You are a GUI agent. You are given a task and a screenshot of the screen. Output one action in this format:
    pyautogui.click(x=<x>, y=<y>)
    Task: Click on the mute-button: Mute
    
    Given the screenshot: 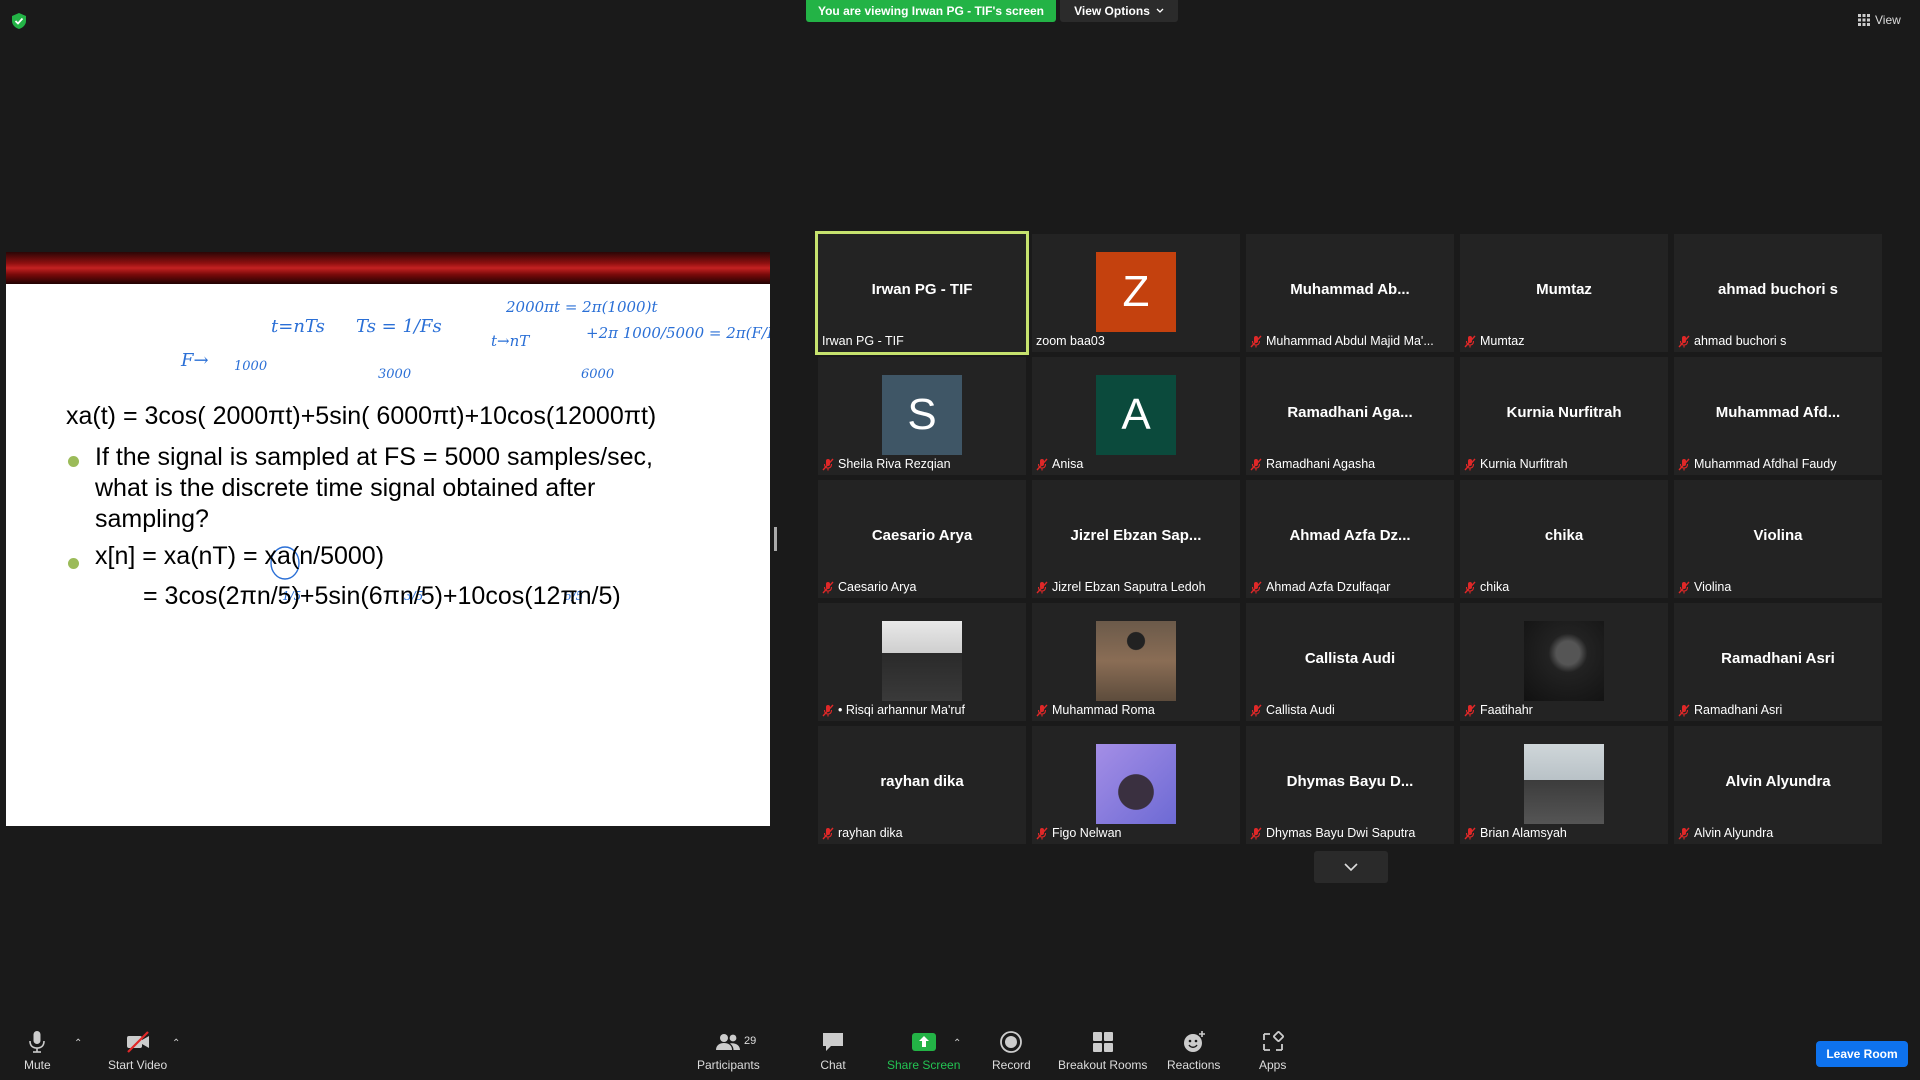 What is the action you would take?
    pyautogui.click(x=37, y=1051)
    